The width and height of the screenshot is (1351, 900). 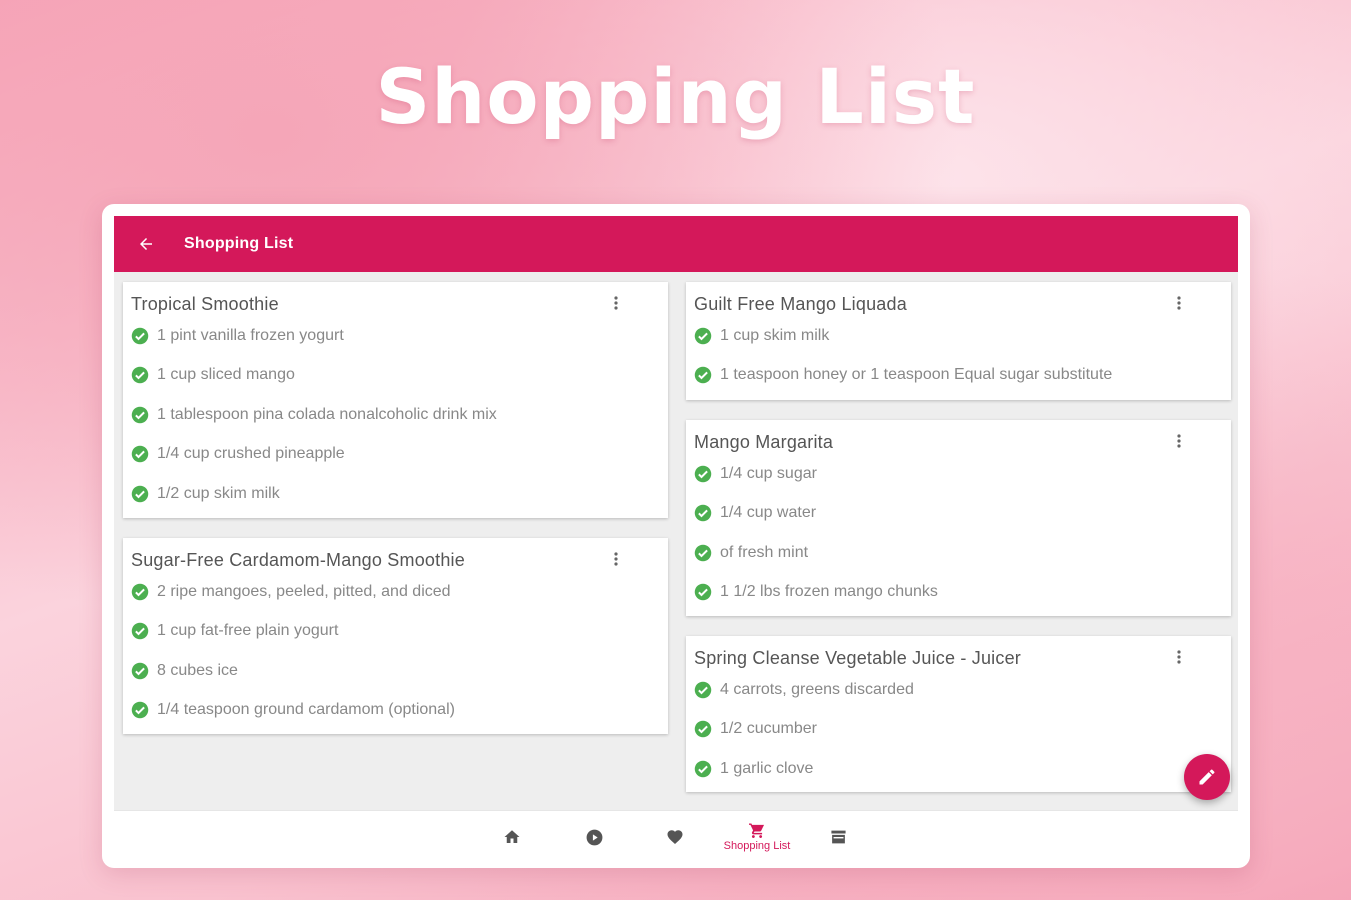 What do you see at coordinates (957, 593) in the screenshot?
I see `list-item: 1 1/2 lbs frozen mango chunks` at bounding box center [957, 593].